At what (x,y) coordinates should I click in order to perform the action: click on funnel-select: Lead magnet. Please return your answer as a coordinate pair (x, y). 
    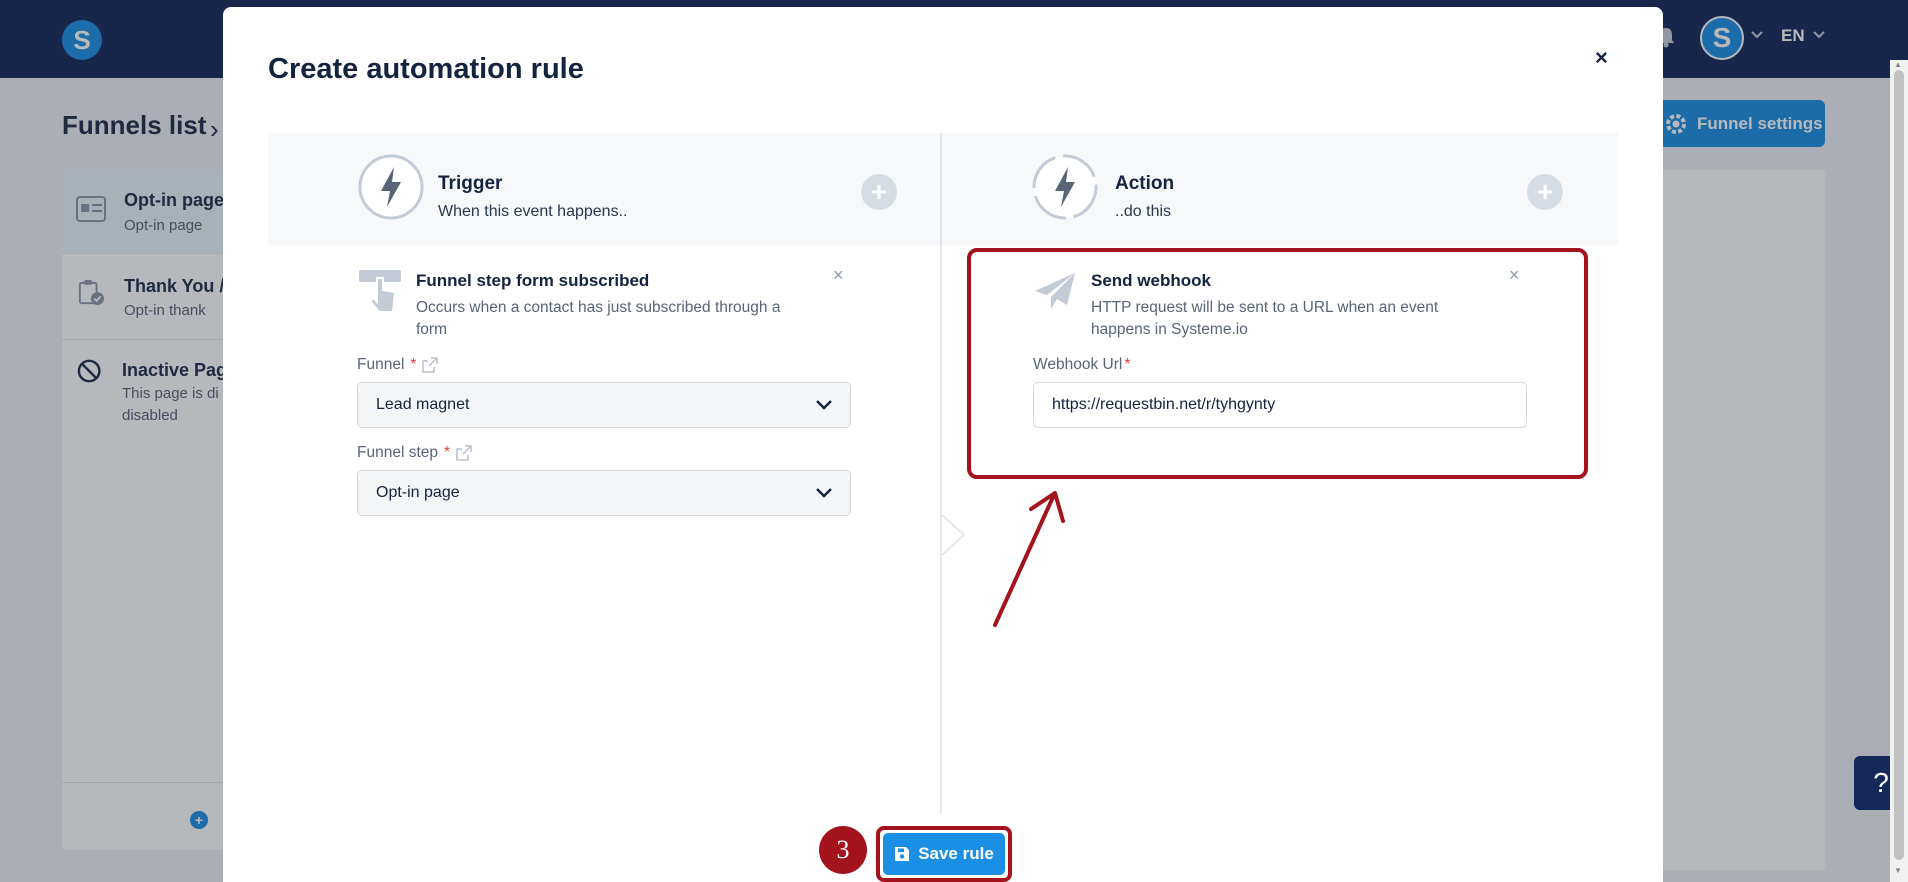
    Looking at the image, I should click on (604, 405).